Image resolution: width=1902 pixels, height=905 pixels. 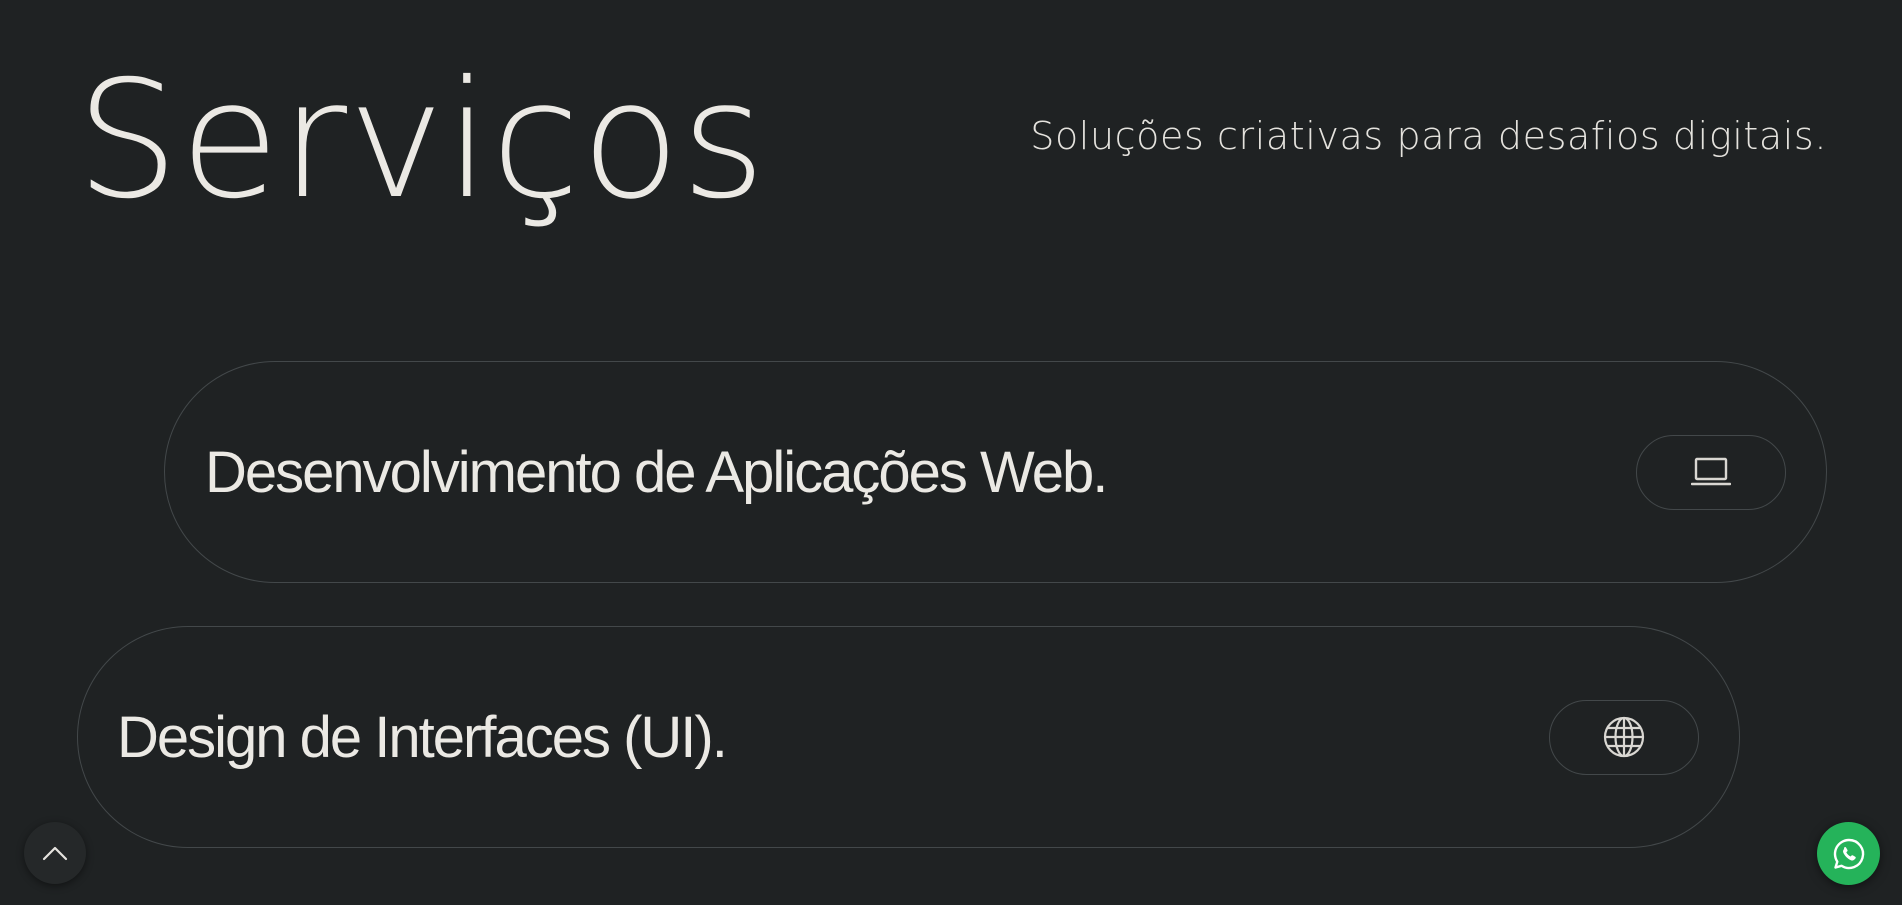 I want to click on page-title: Serviços, so click(x=421, y=141).